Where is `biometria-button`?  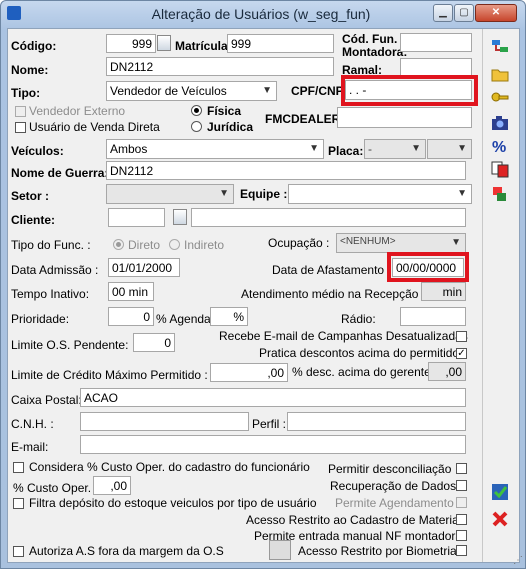
biometria-button is located at coordinates (280, 550).